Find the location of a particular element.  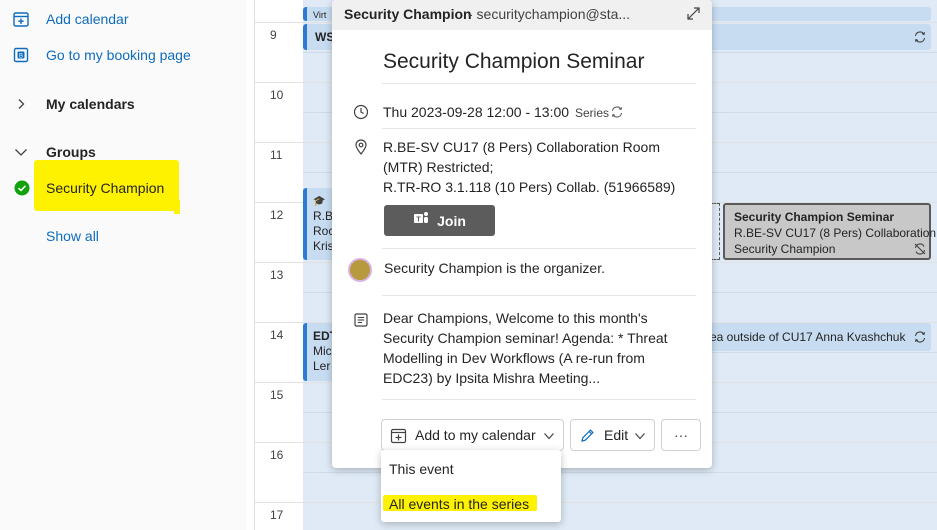

groups-label: Groups is located at coordinates (71, 152).